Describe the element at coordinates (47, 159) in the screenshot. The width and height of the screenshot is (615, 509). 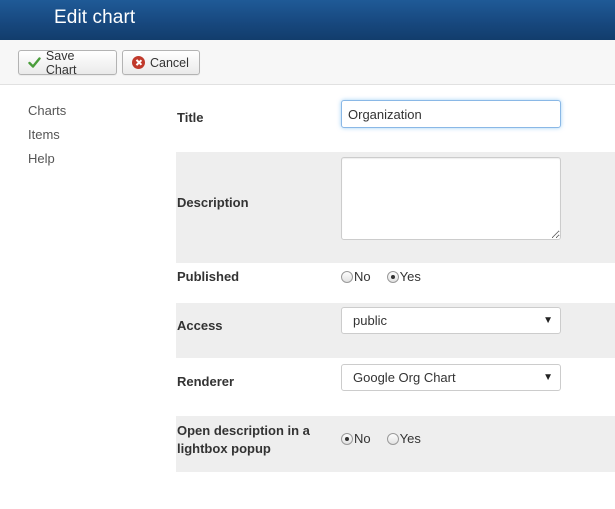
I see `sidebar-item-help: Help` at that location.